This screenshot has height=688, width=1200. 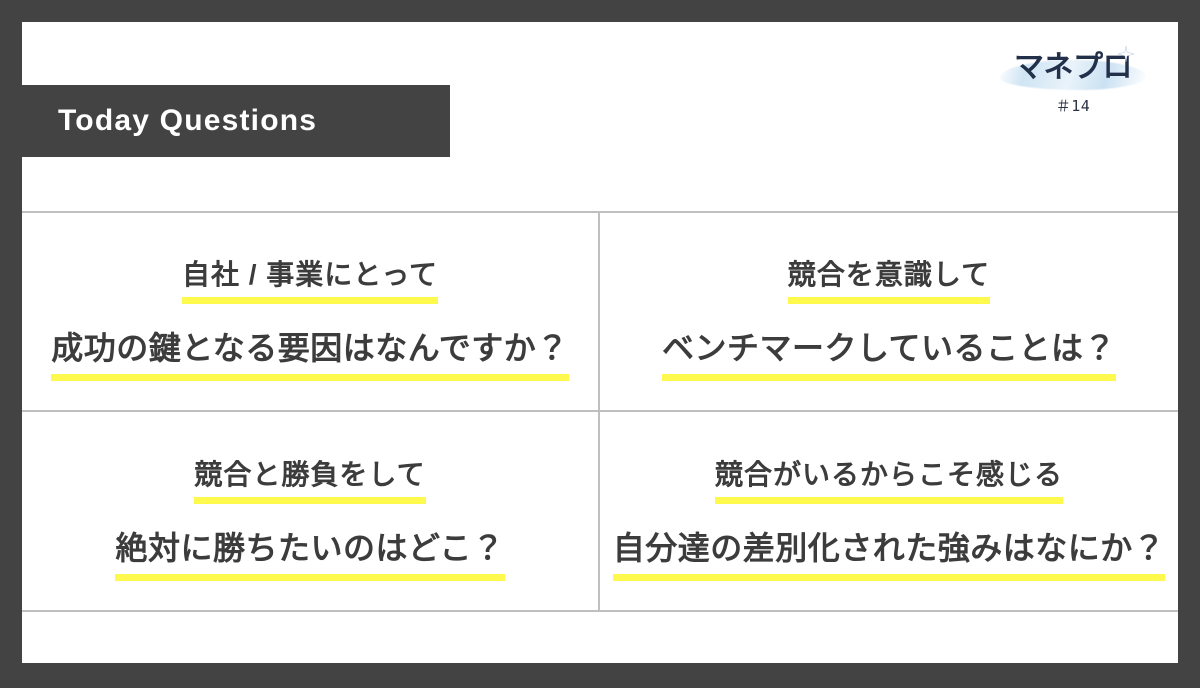 What do you see at coordinates (311, 312) in the screenshot?
I see `question-cell-top-left: 自社 / 事業にとって 成功の鍵となる要因はなんですか？` at bounding box center [311, 312].